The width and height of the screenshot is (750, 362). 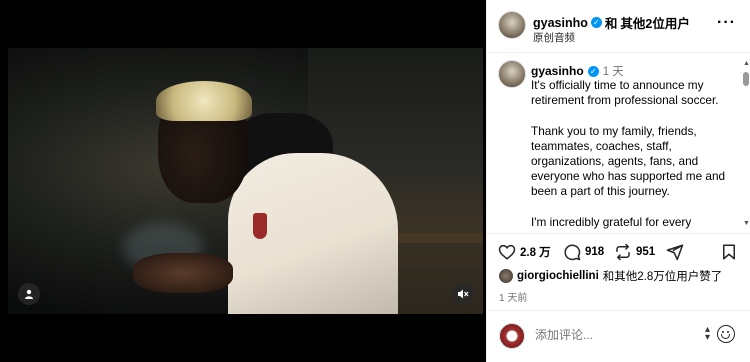 What do you see at coordinates (707, 334) in the screenshot?
I see `resize-icon: ▴ ▾` at bounding box center [707, 334].